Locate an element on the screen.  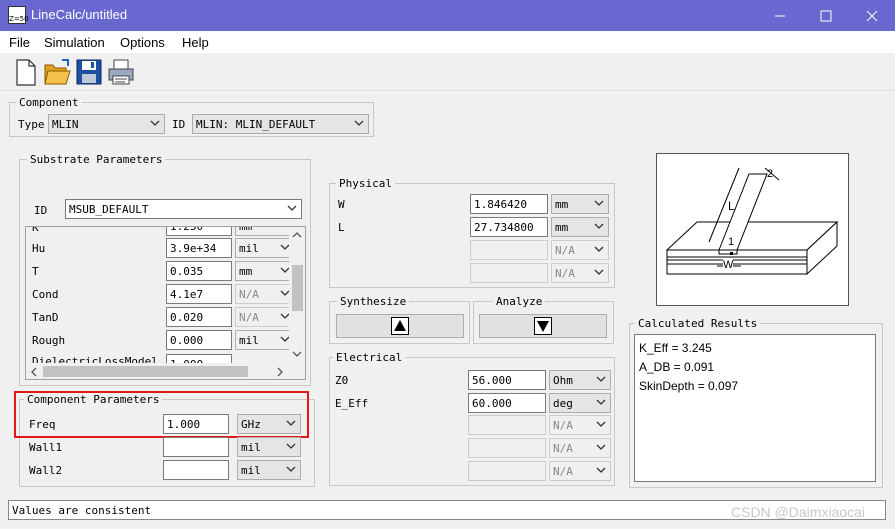
electrical-param-value: 56.000 is located at coordinates (507, 380).